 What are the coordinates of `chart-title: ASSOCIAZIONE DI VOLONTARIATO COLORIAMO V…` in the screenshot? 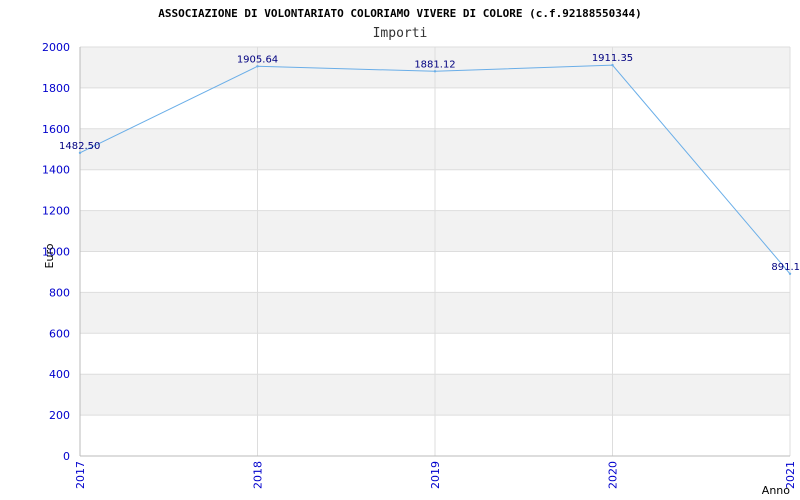 It's located at (399, 13).